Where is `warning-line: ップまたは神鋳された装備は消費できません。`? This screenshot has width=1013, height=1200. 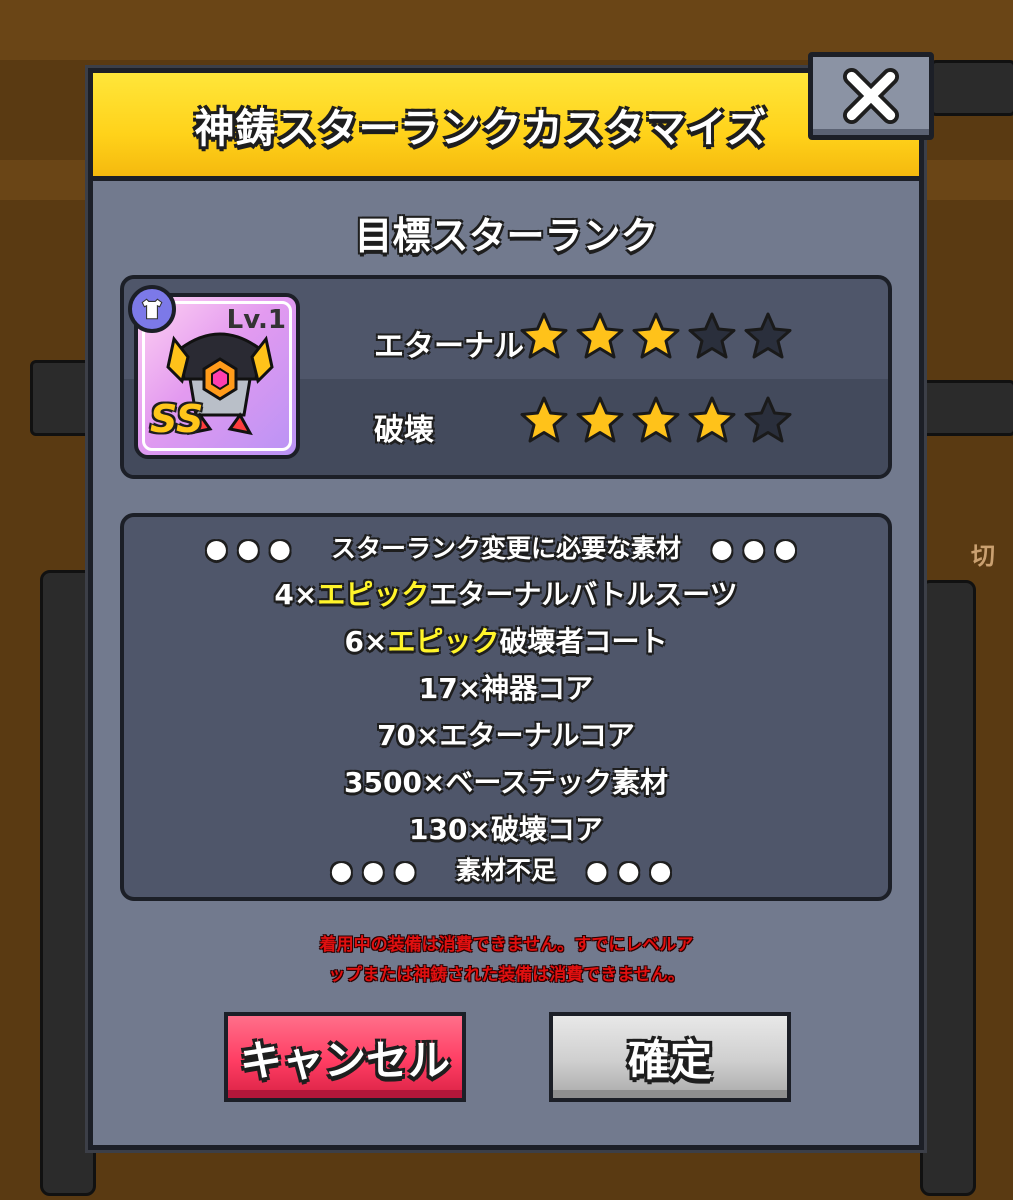 warning-line: ップまたは神鋳された装備は消費できません。 is located at coordinates (506, 975).